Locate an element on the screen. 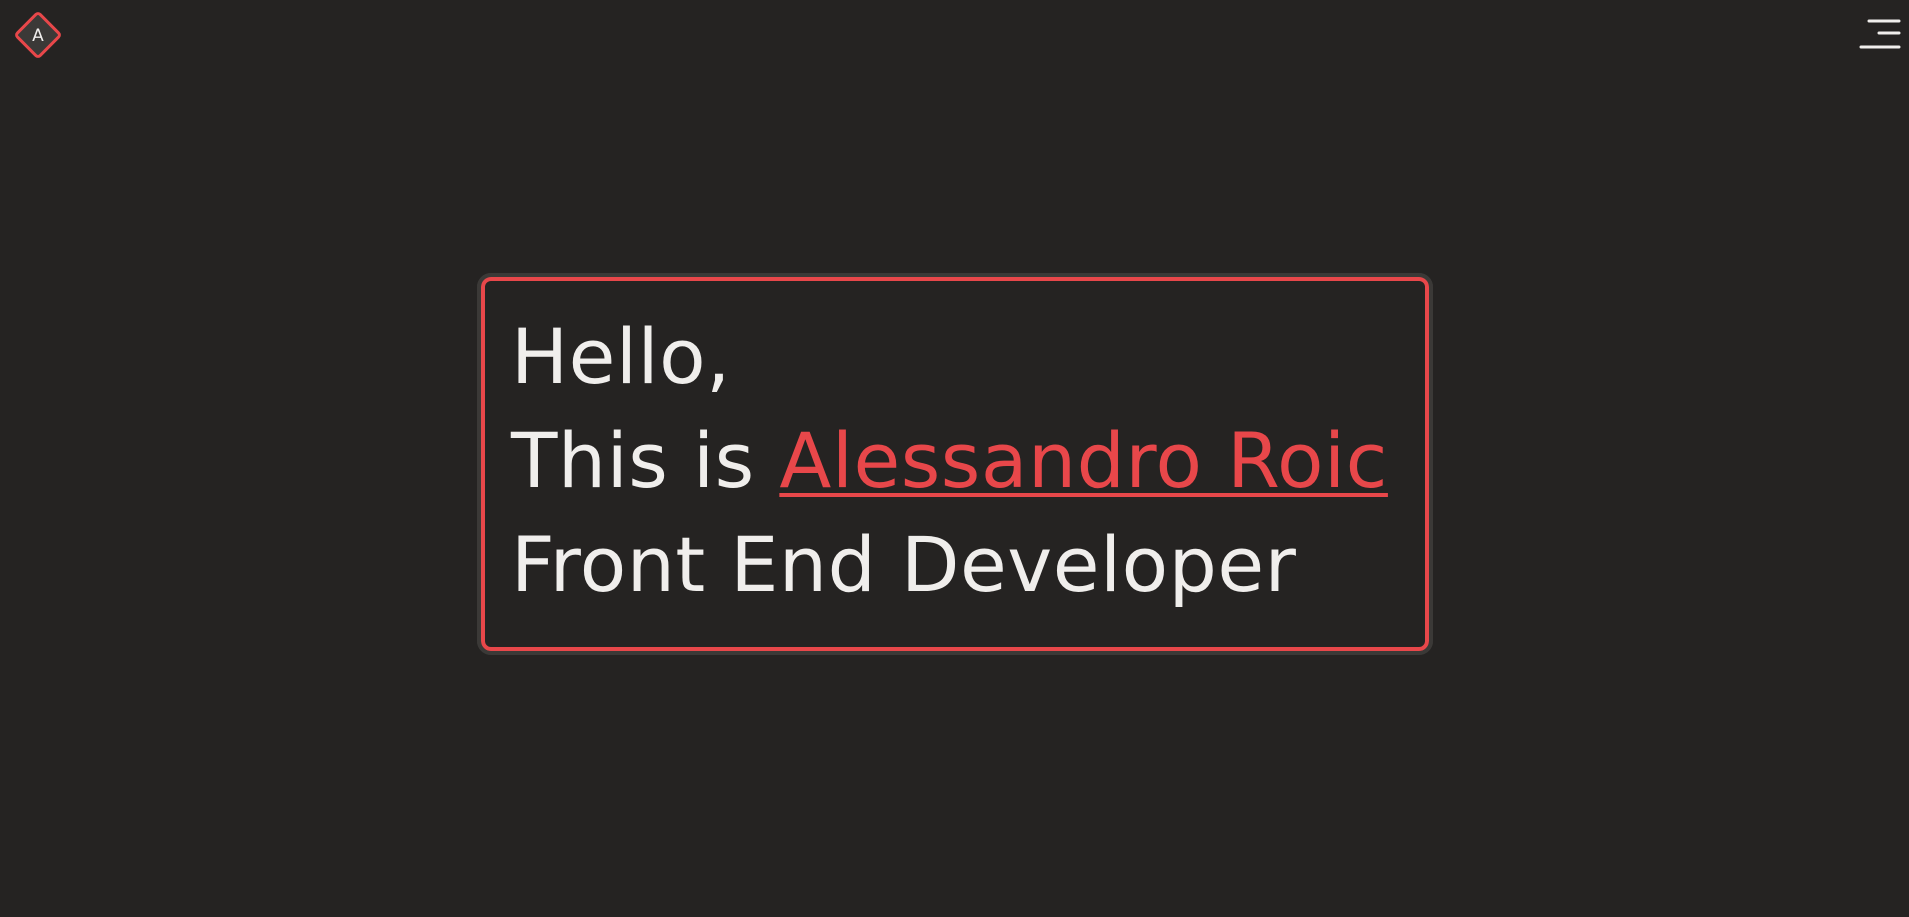 The height and width of the screenshot is (917, 1909). hamburger-menu-icon is located at coordinates (1880, 34).